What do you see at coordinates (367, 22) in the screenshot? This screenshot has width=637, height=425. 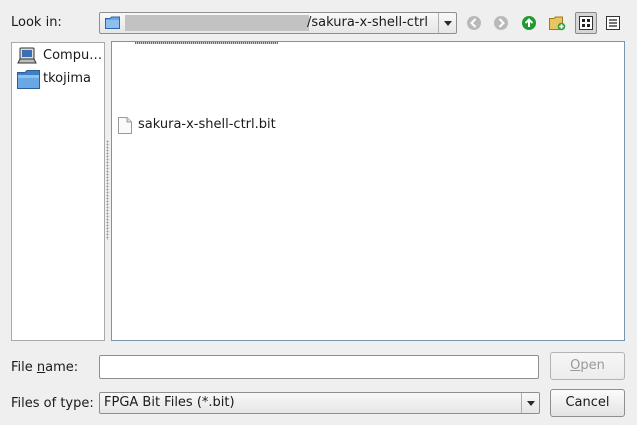 I see `look-in-path: /sakura-x-shell-ctrl` at bounding box center [367, 22].